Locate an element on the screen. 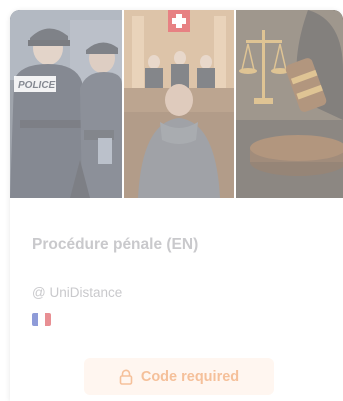 The height and width of the screenshot is (401, 343). flag-stripe-red is located at coordinates (47, 319).